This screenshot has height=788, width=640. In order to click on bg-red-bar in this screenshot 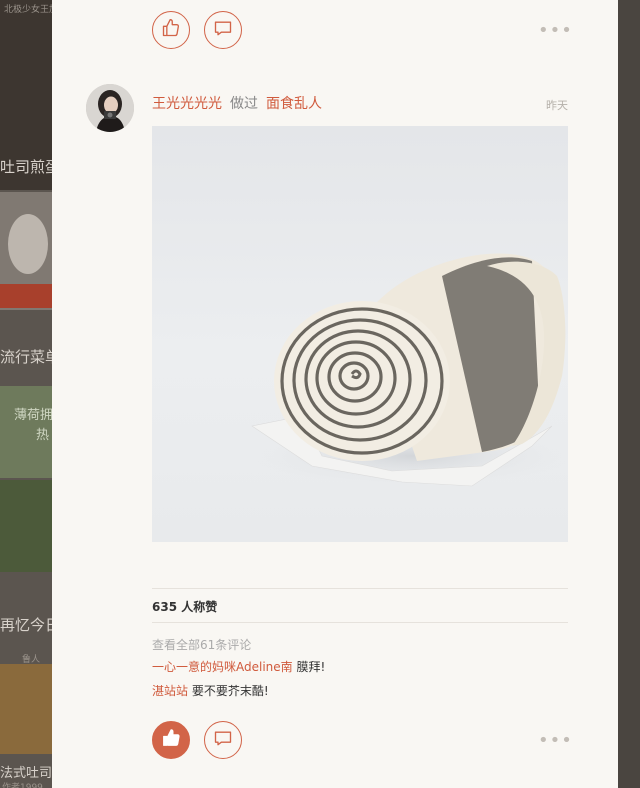, I will do `click(26, 296)`.